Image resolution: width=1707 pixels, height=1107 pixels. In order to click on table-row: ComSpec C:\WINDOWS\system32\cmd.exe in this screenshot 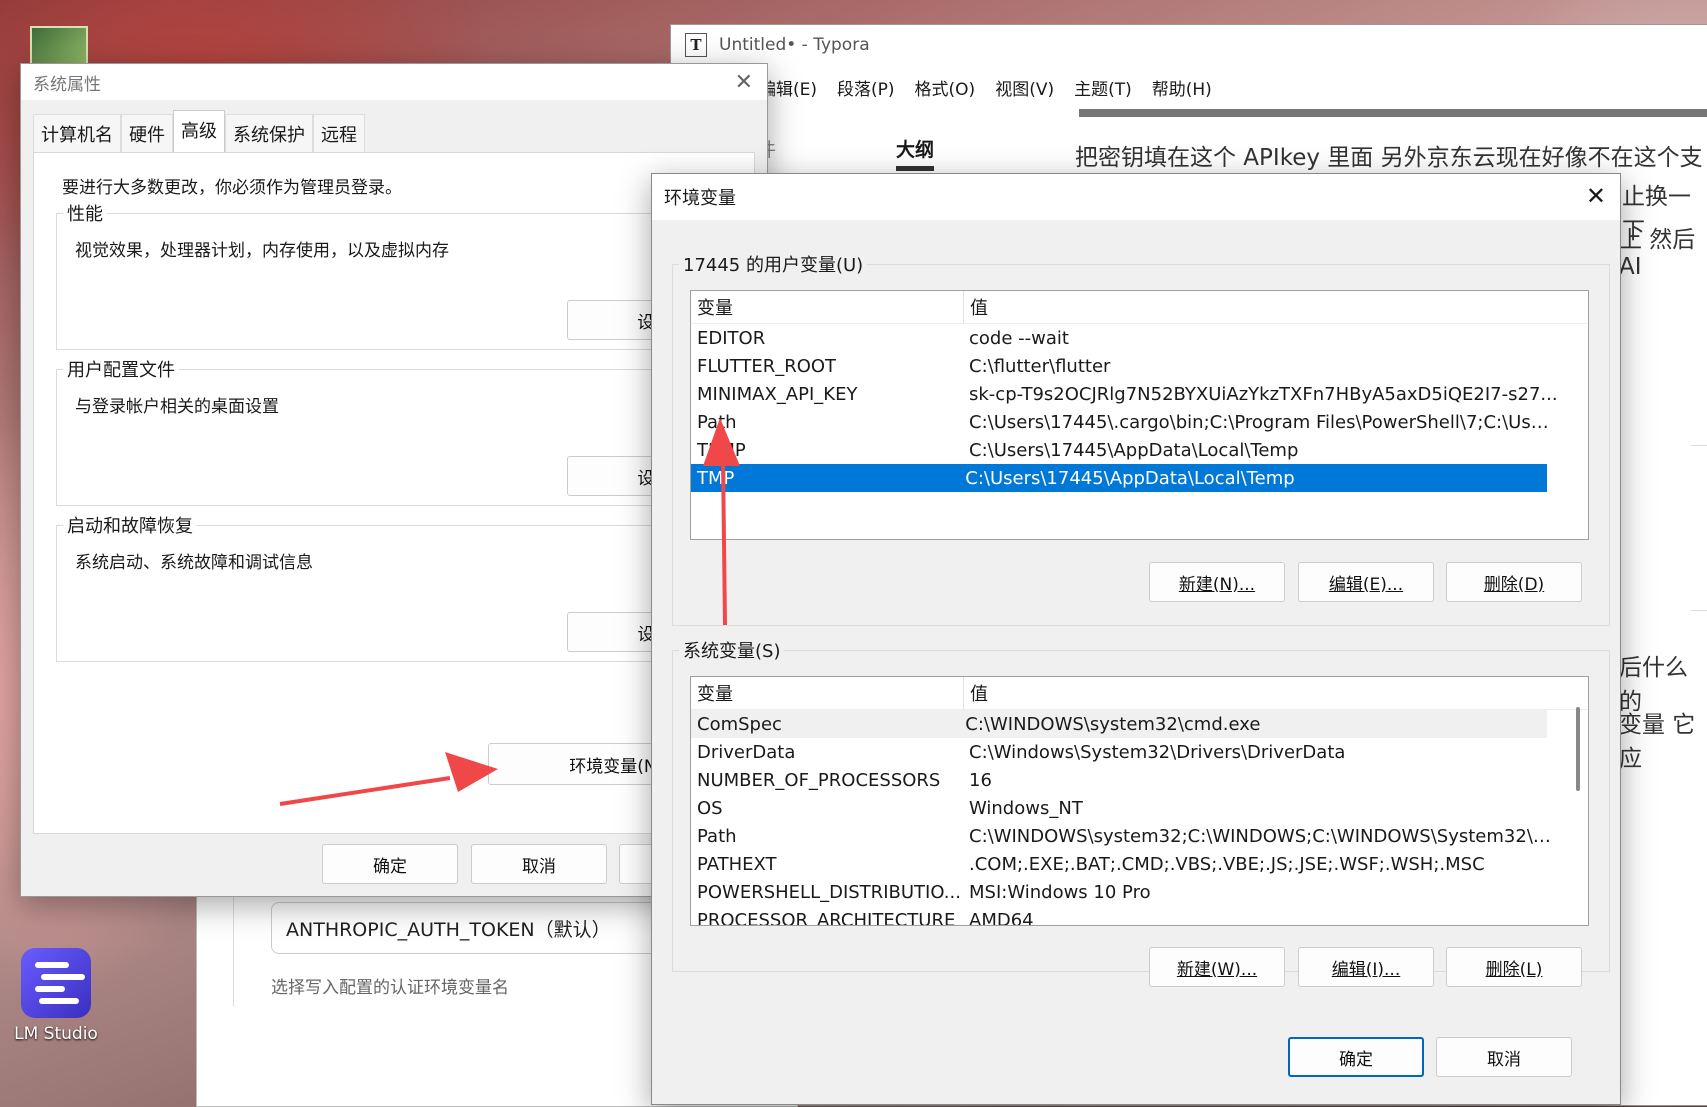, I will do `click(1119, 724)`.